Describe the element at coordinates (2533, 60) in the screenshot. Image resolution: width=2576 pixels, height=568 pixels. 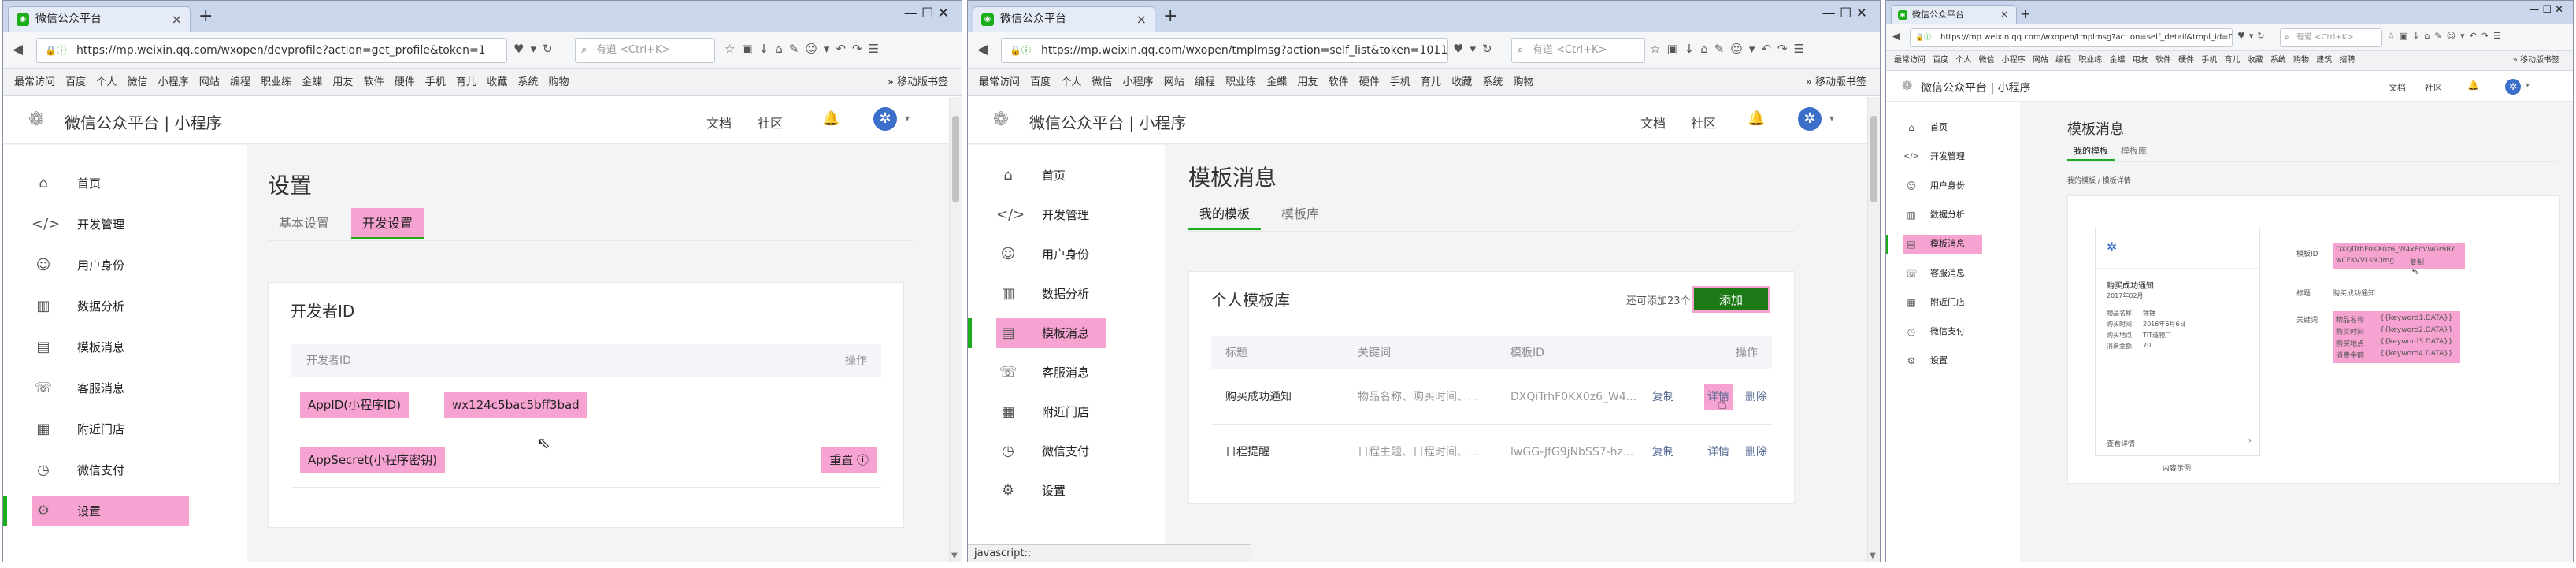
I see `bookmarks-more: » 移动版书签` at that location.